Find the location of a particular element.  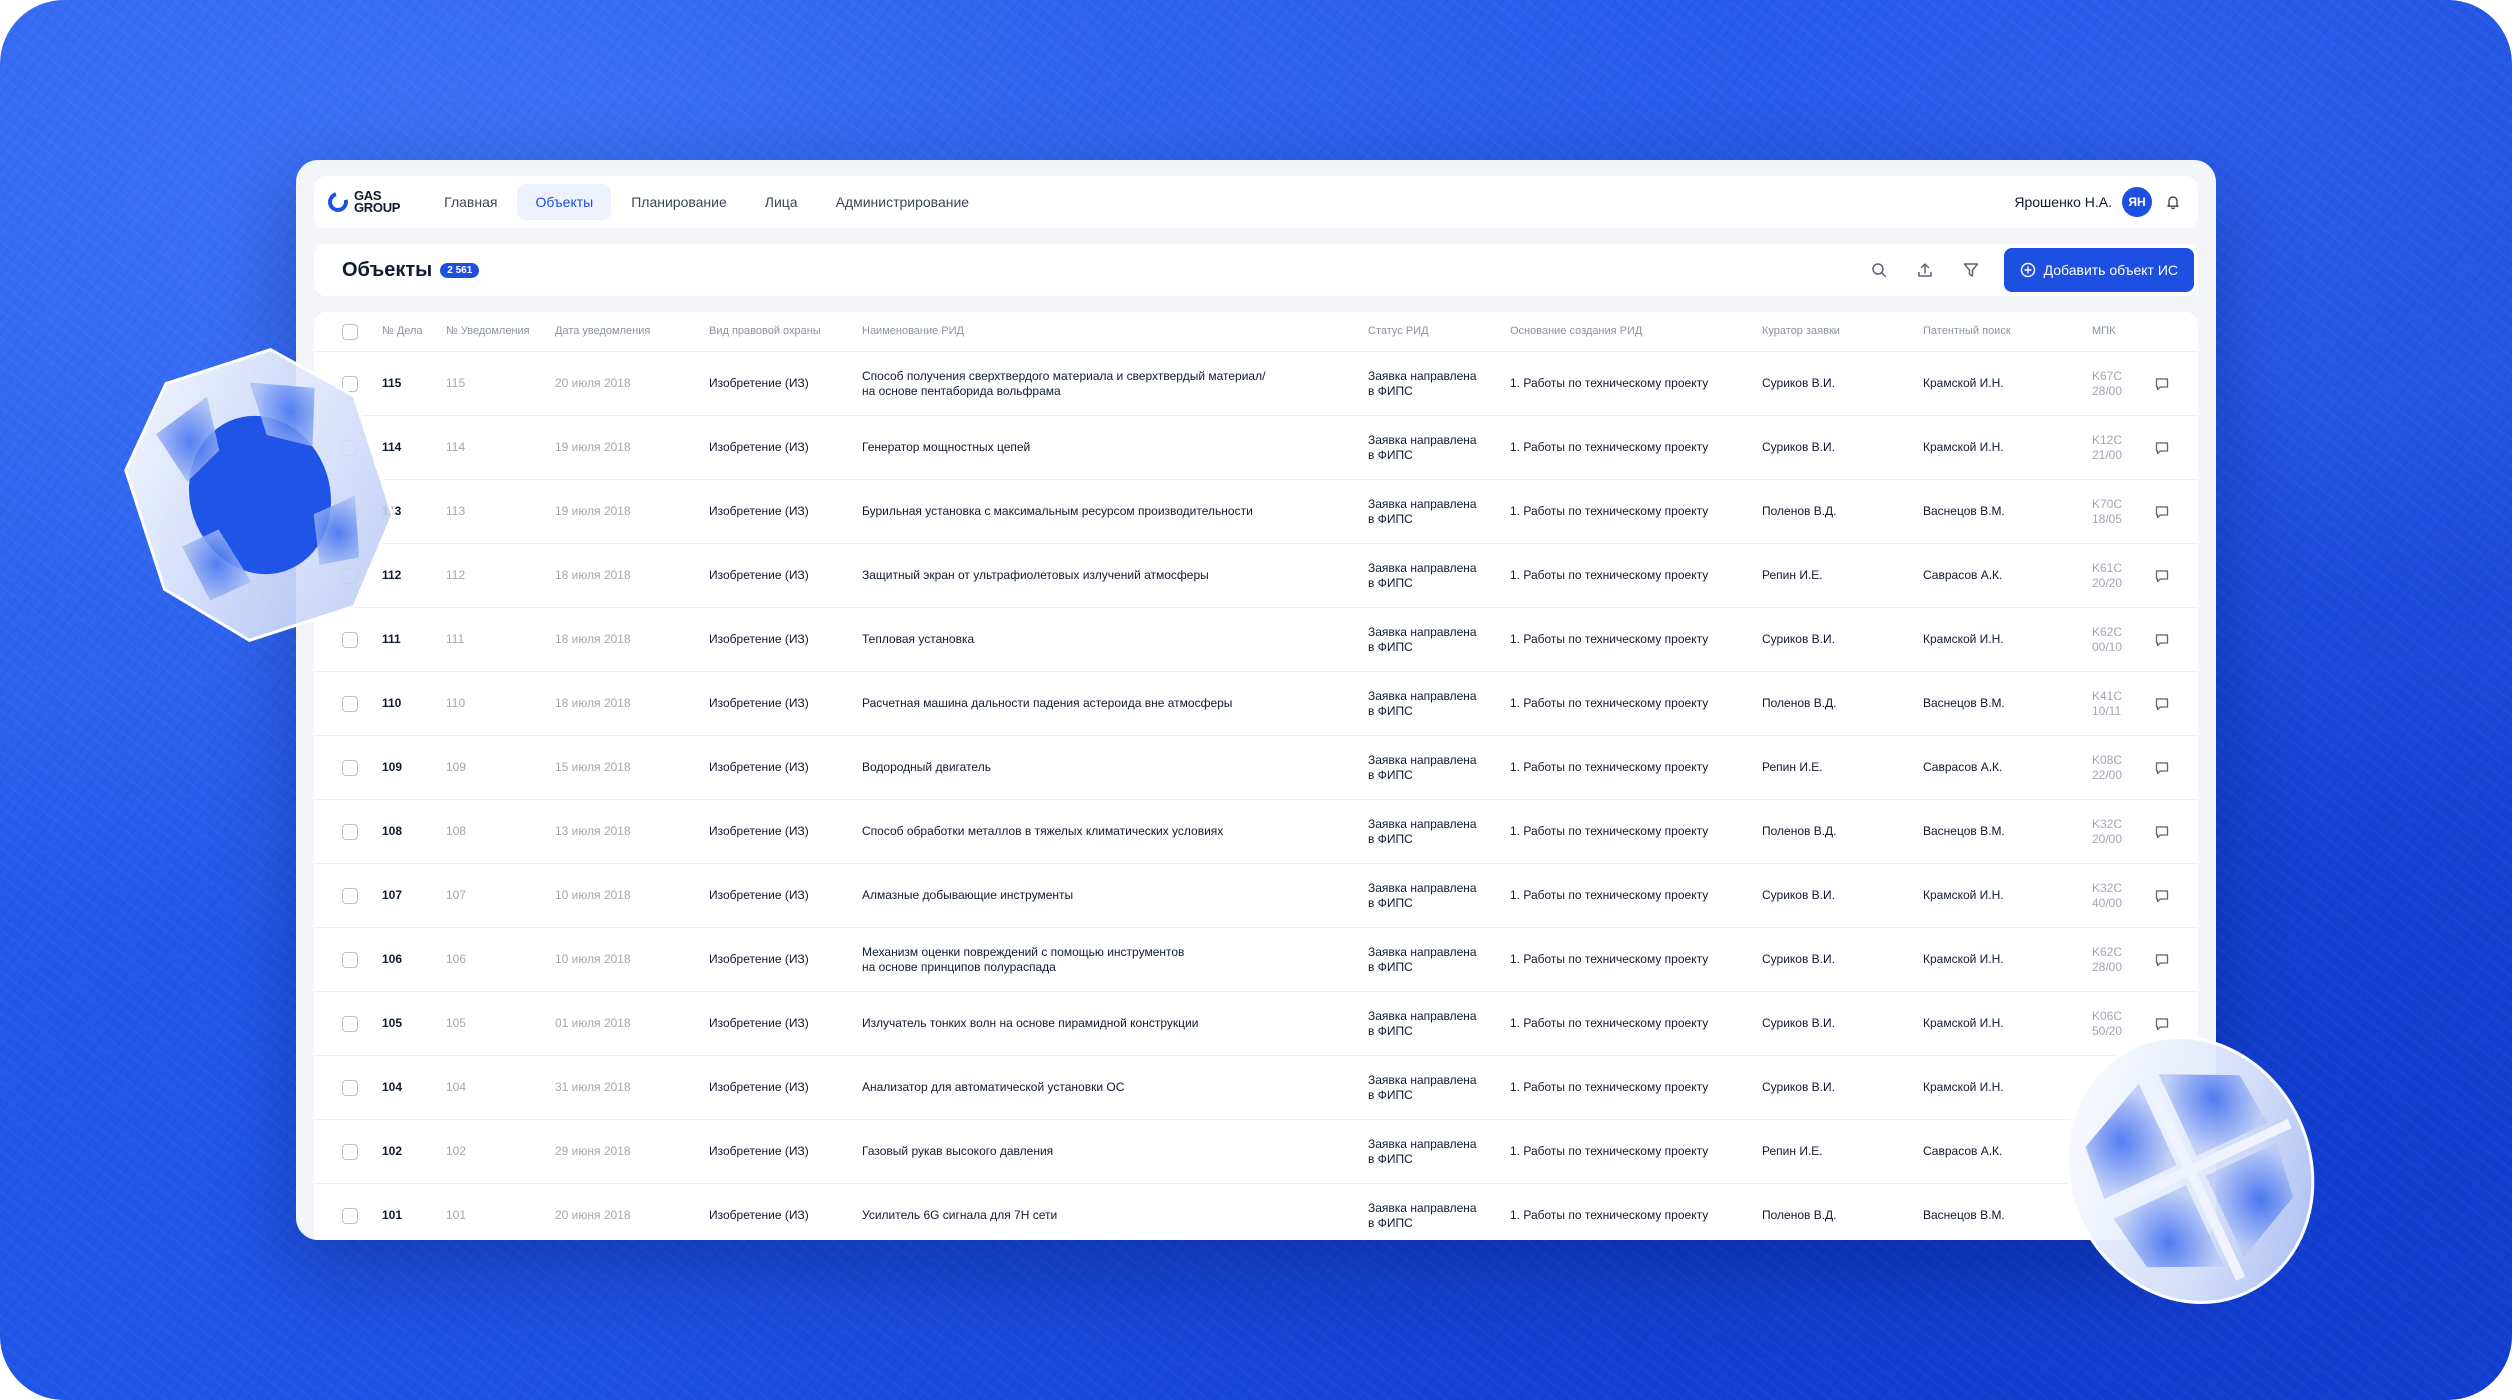

tab-home: Главная is located at coordinates (470, 202).